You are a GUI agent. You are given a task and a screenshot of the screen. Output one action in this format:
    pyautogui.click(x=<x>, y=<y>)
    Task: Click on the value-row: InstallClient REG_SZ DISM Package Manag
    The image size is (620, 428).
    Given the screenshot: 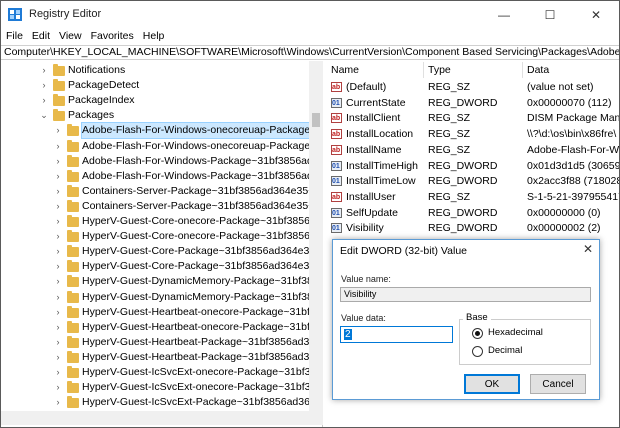 What is the action you would take?
    pyautogui.click(x=473, y=119)
    